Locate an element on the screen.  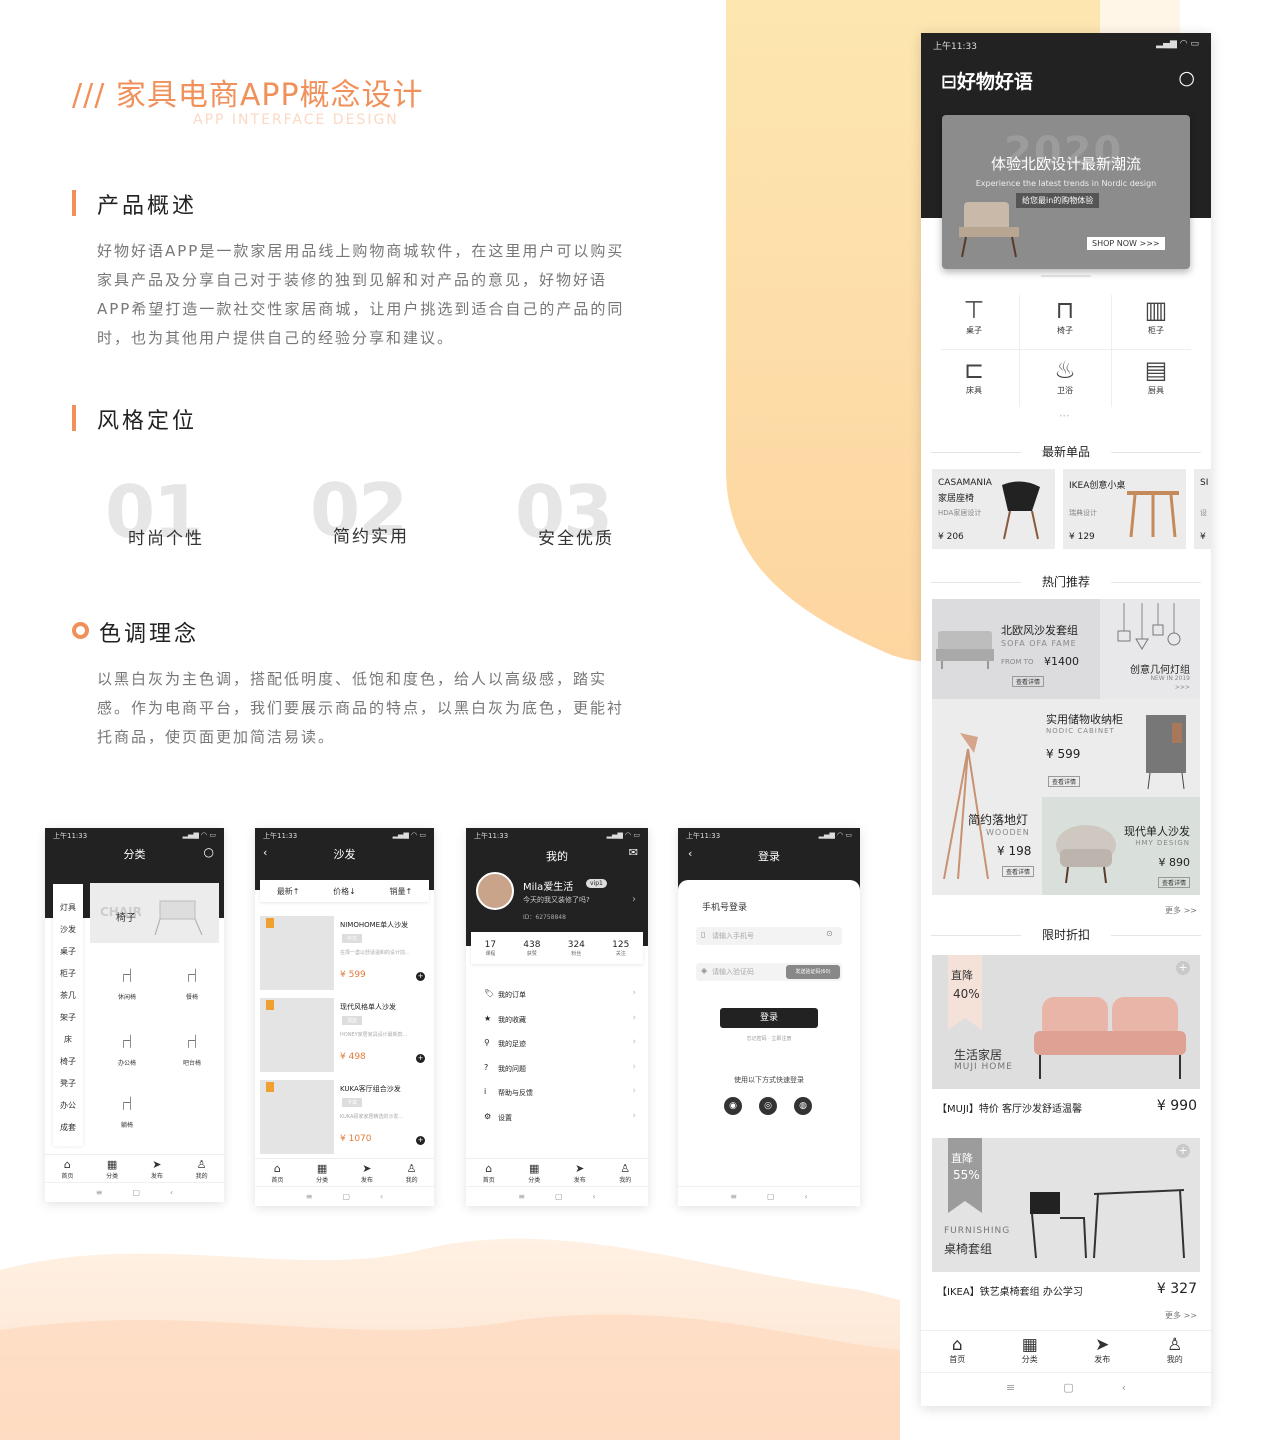
chevron-right-icon: › is located at coordinates (634, 899).